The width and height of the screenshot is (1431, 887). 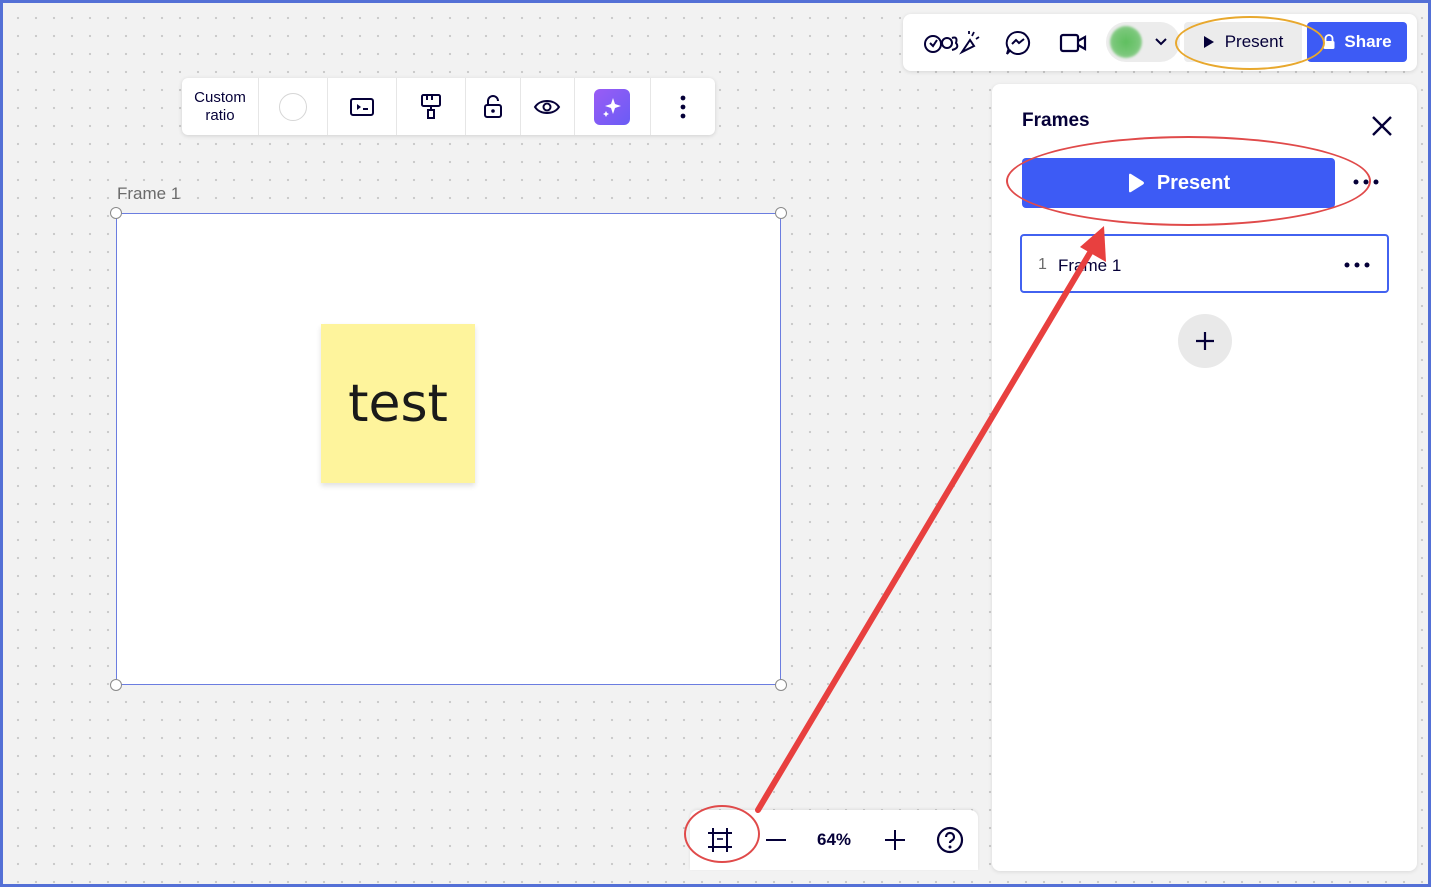 I want to click on frames-panel-title: Frames, so click(x=1056, y=120).